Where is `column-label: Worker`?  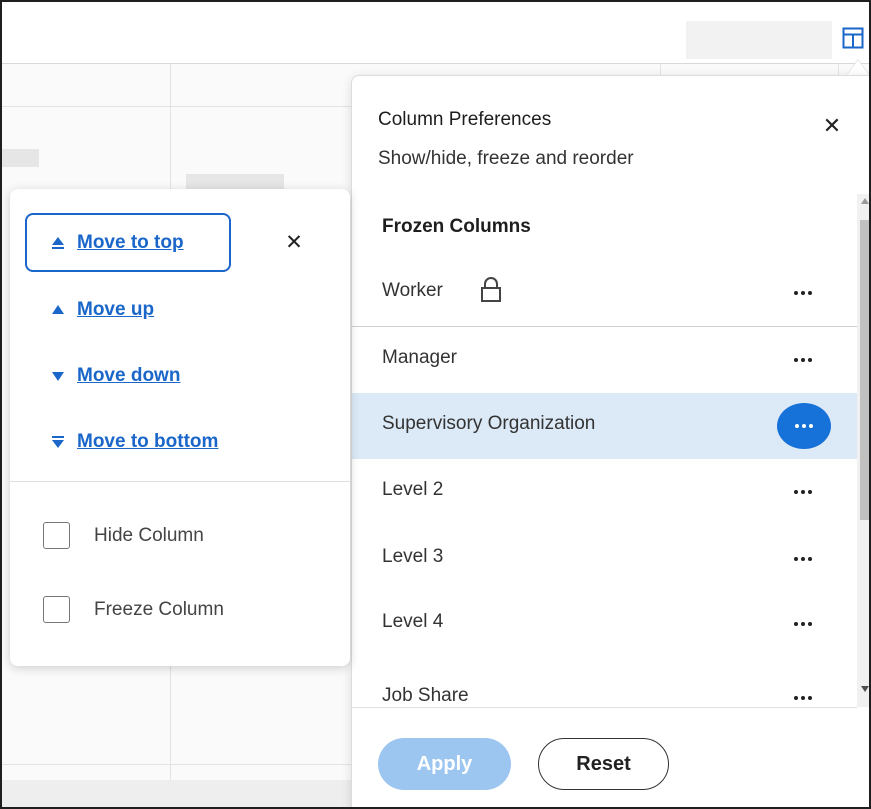 column-label: Worker is located at coordinates (412, 290).